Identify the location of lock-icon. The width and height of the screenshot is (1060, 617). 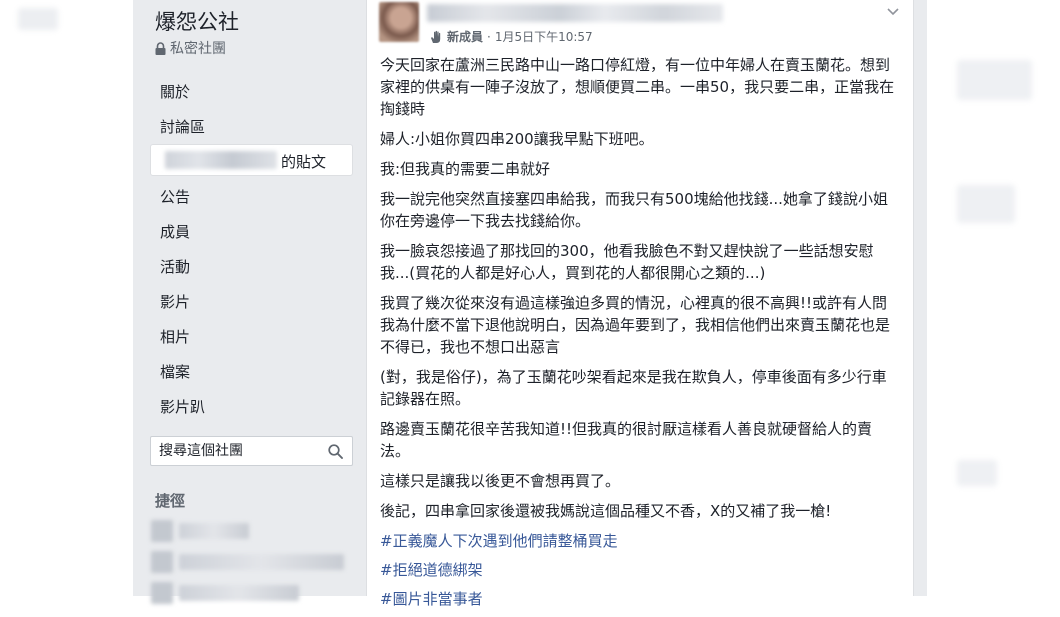
(160, 48).